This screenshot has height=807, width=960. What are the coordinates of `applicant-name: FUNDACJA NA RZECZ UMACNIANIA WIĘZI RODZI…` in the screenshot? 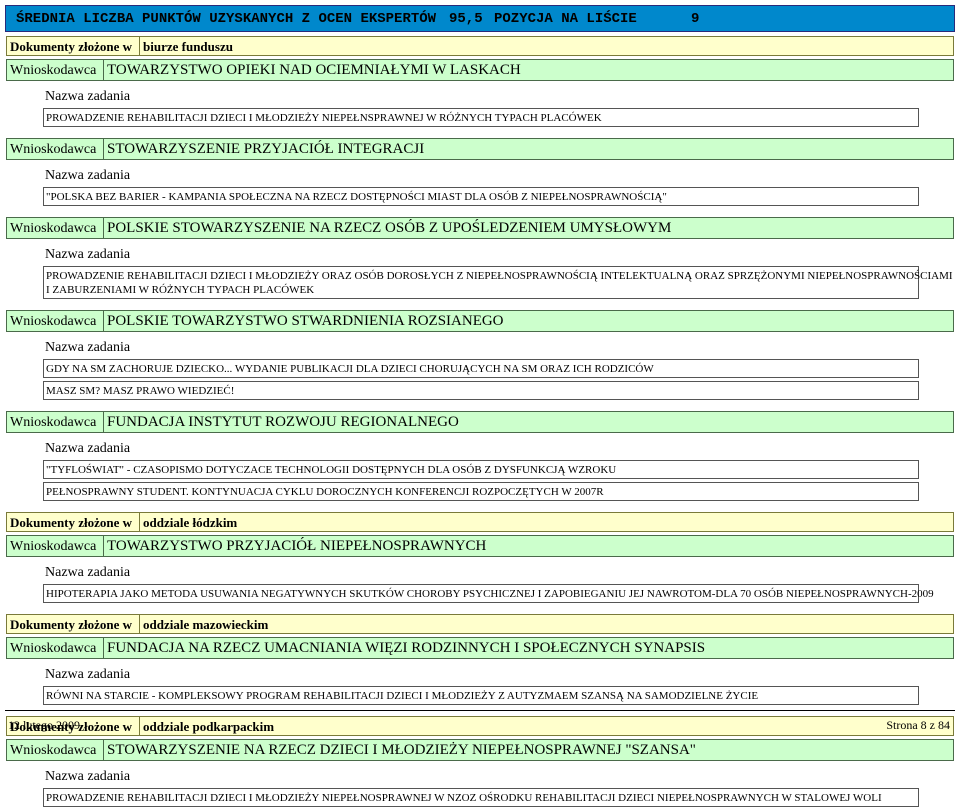 It's located at (406, 648).